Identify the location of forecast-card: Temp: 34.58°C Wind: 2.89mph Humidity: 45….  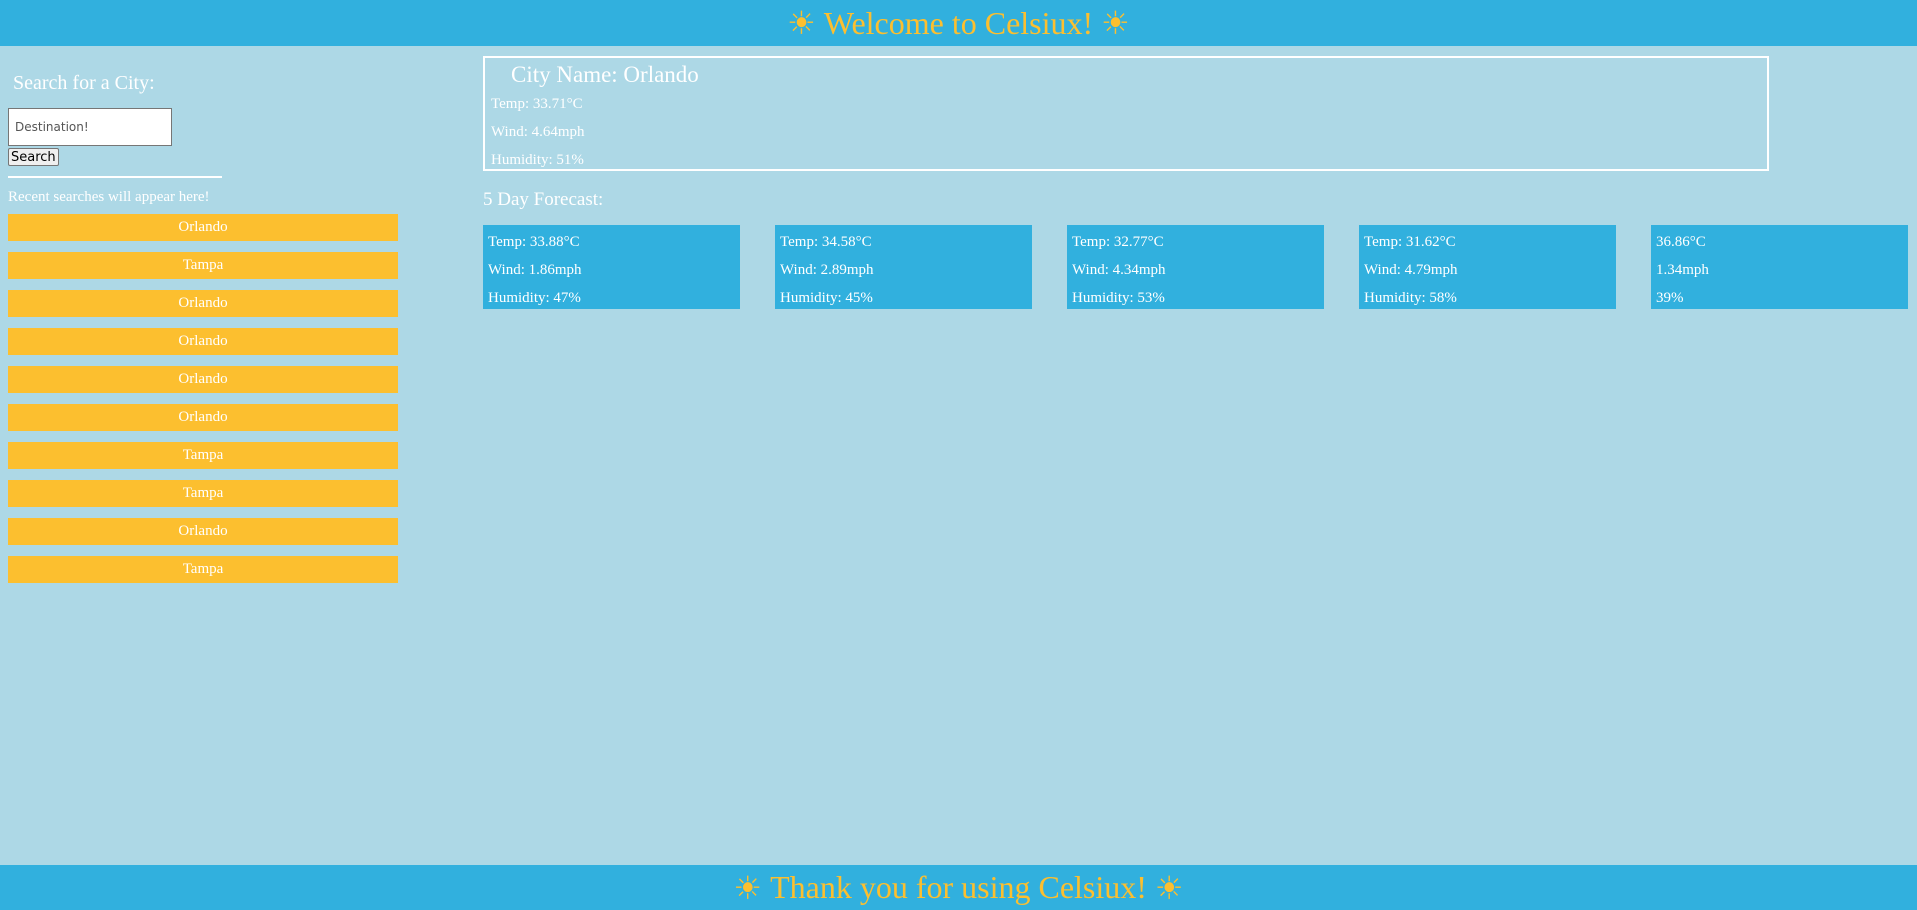
(903, 267).